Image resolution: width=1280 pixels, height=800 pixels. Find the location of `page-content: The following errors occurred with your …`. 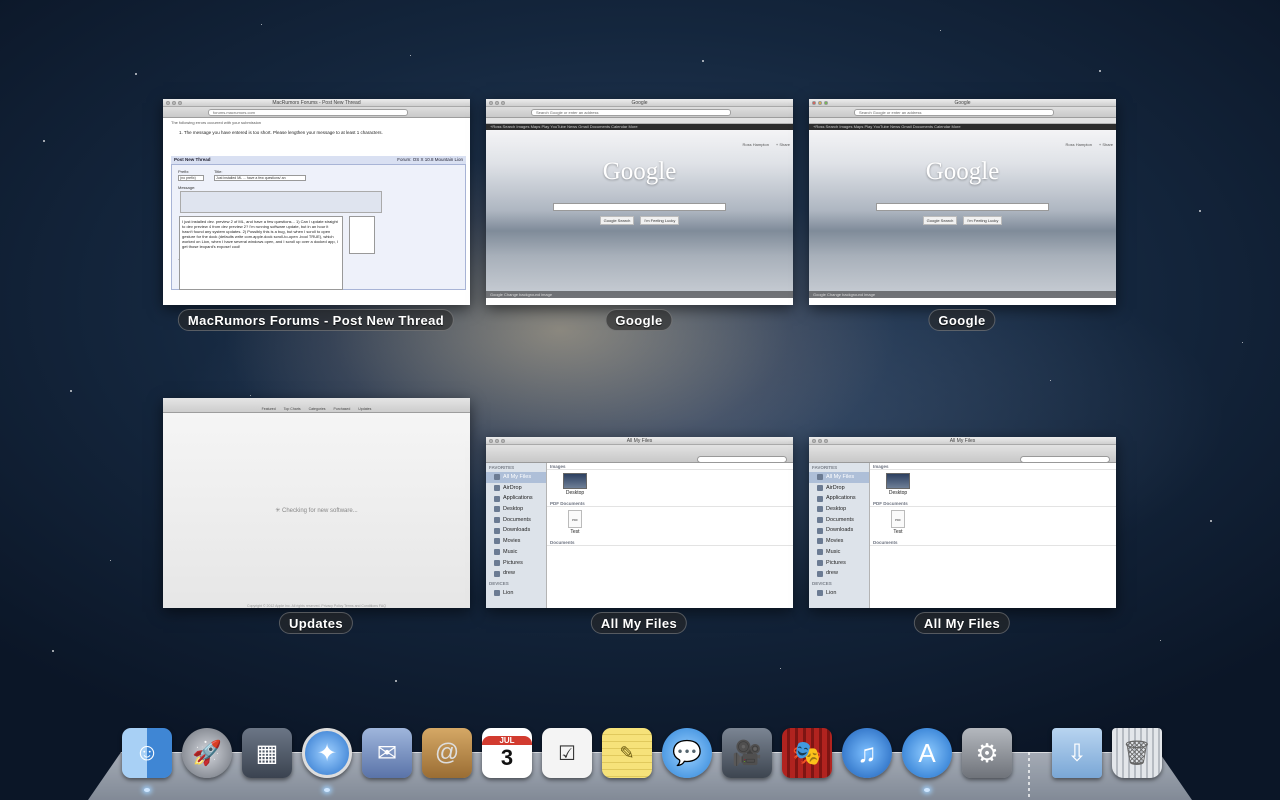

page-content: The following errors occurred with your … is located at coordinates (316, 211).